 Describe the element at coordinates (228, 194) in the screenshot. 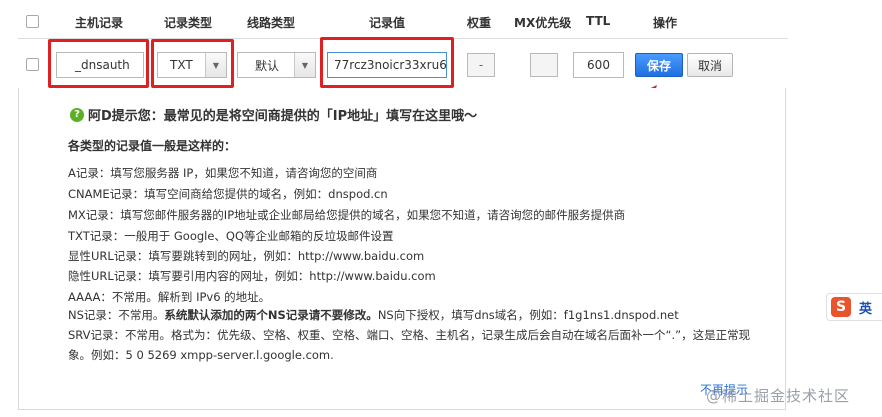

I see `help-line-cname: CNAME记录：填写空间商给您提供的域名，例如：dnspod.cn` at that location.